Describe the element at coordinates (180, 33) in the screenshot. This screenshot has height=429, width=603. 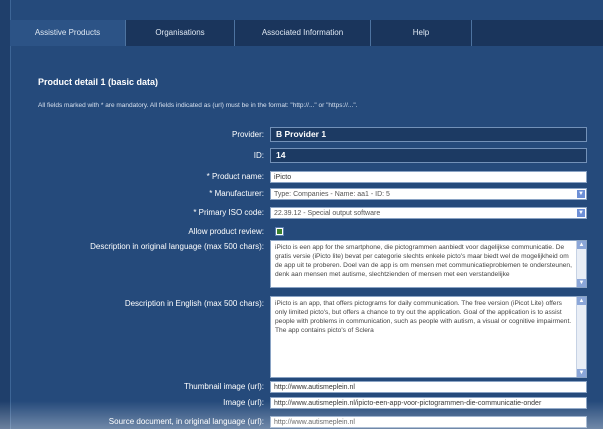
I see `tab-organisations: Organisations` at that location.